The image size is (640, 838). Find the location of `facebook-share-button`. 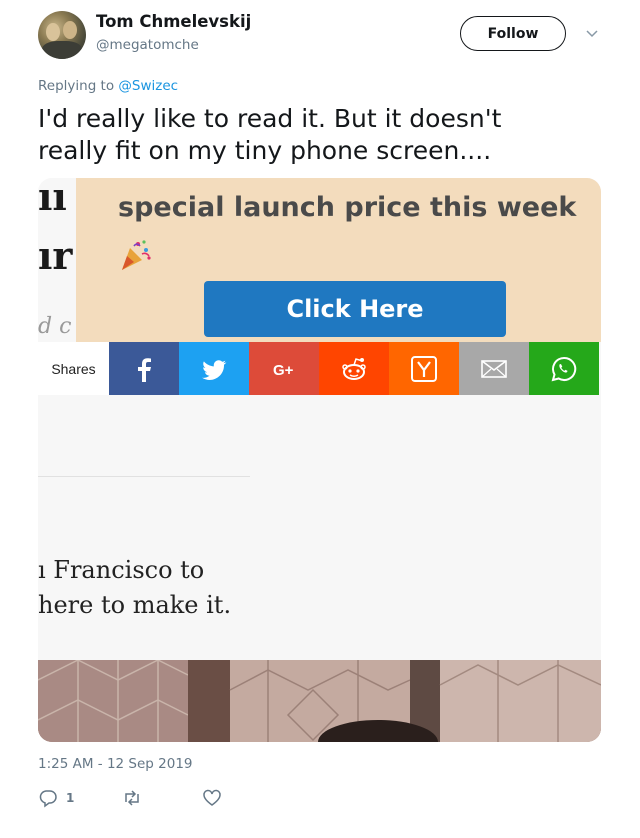

facebook-share-button is located at coordinates (144, 368).